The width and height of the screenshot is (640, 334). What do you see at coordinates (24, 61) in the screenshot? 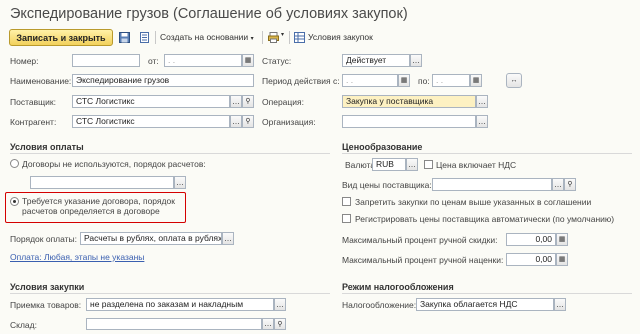
I see `number-label: Номер:` at bounding box center [24, 61].